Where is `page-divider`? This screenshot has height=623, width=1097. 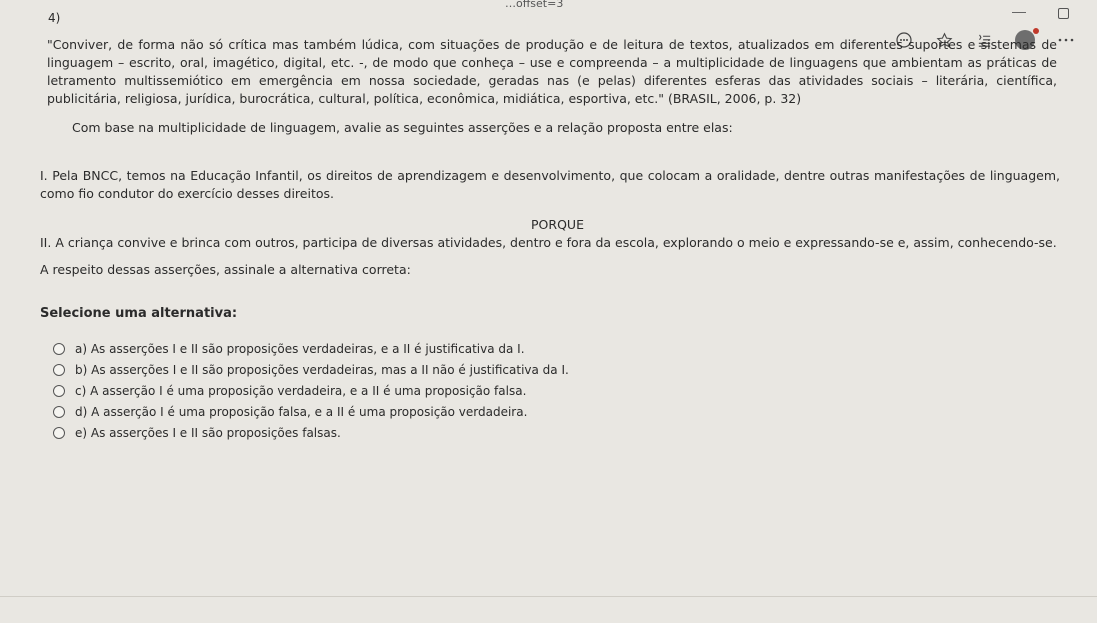
page-divider is located at coordinates (548, 596).